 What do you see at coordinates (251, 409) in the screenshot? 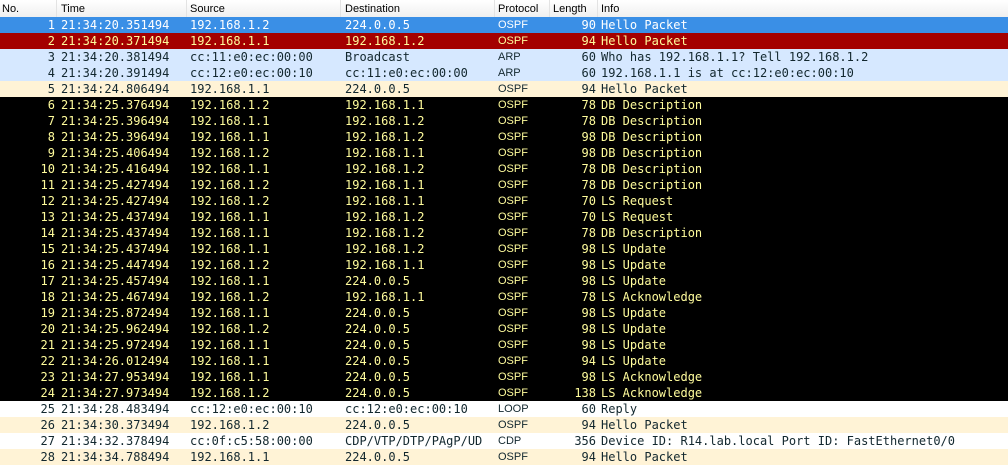
I see `packet-source-cell: cc:12:e0:ec:00:10` at bounding box center [251, 409].